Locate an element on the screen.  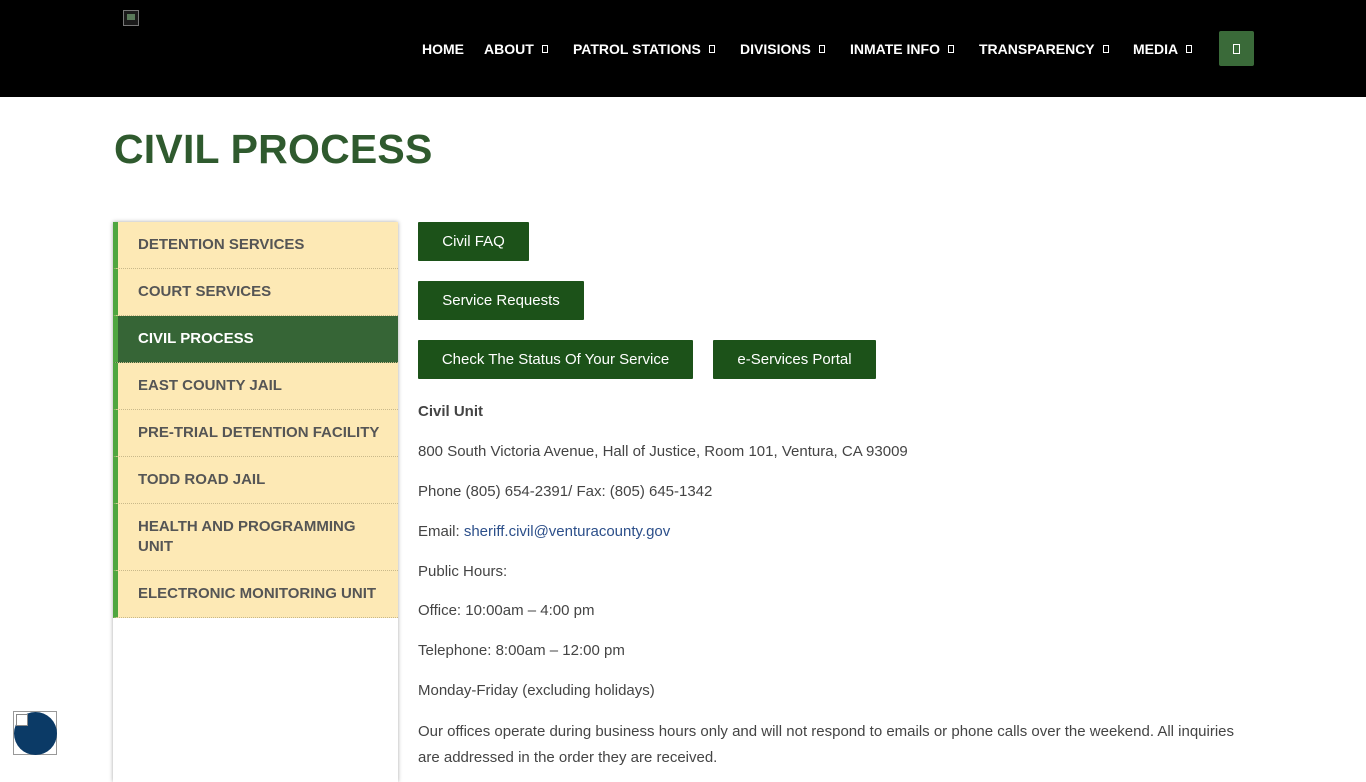
nav-label: HOME is located at coordinates (443, 49).